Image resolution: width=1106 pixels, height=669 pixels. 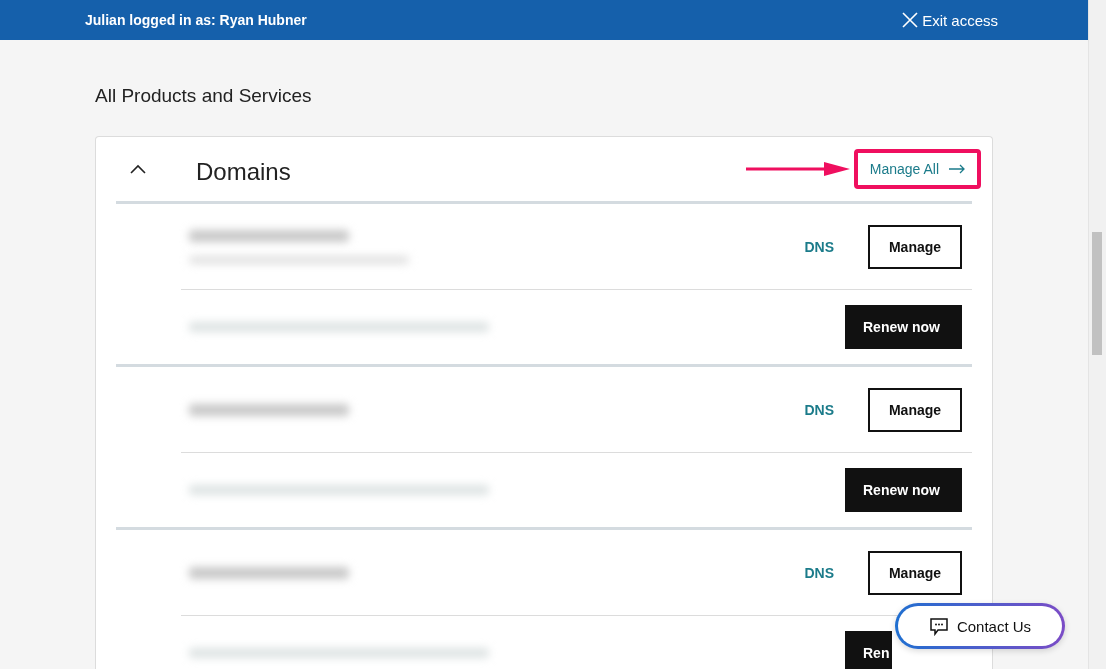 I want to click on arrow-icon, so click(x=957, y=169).